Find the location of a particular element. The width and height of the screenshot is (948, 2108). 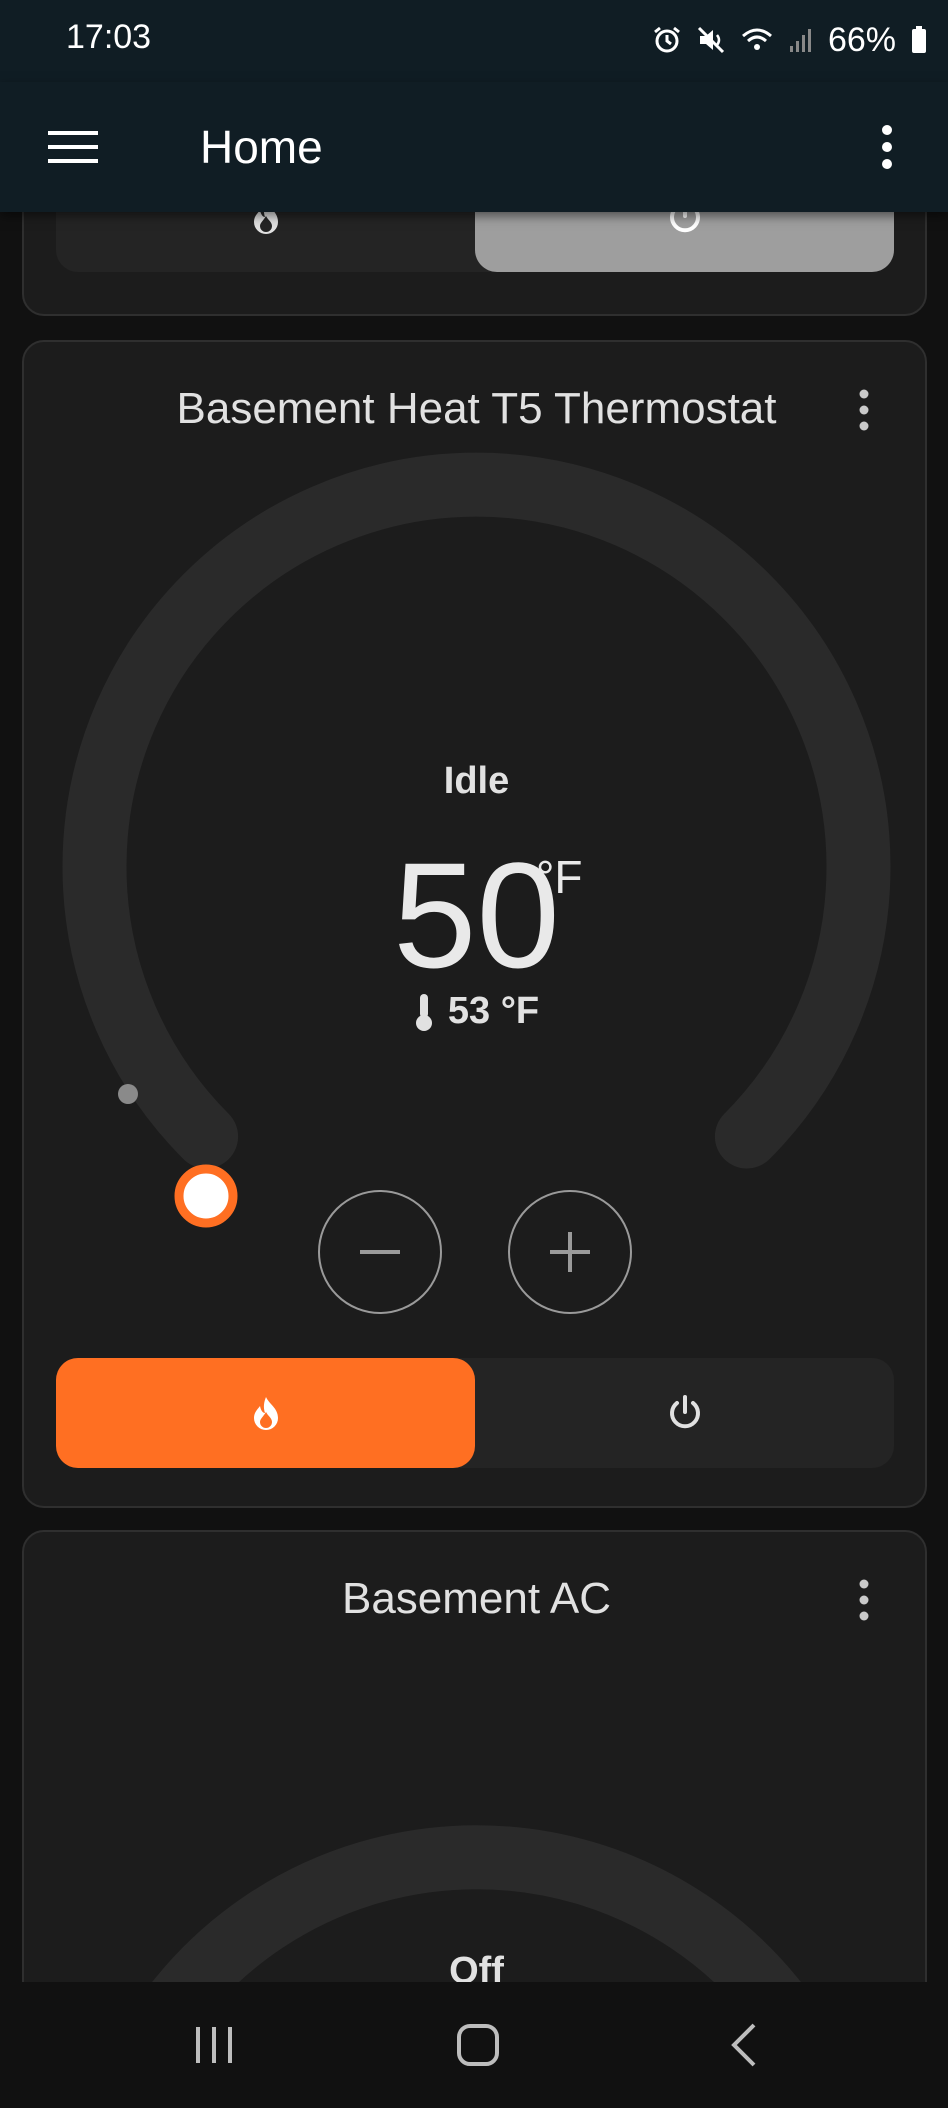

alarm-icon is located at coordinates (667, 39).